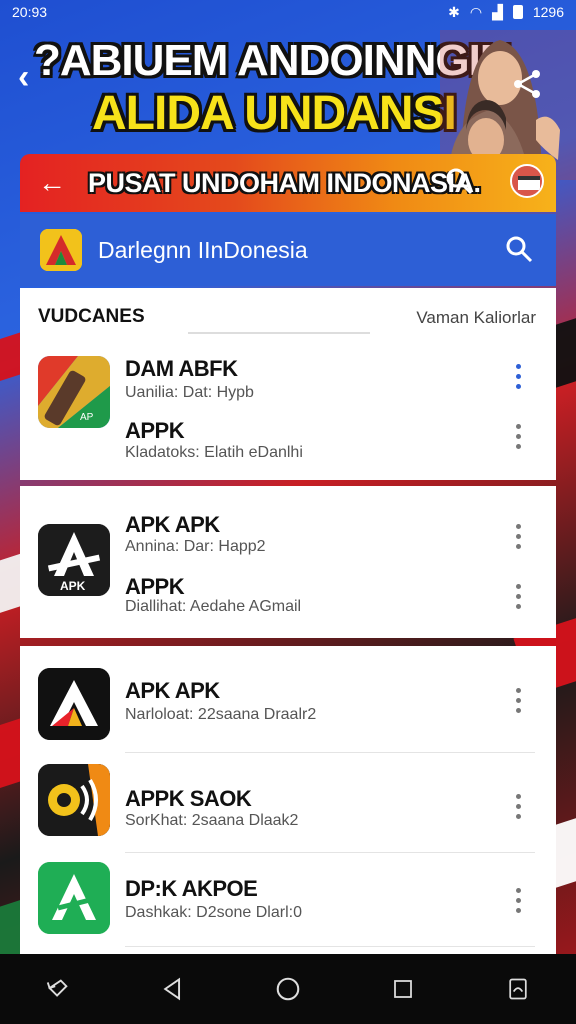  Describe the element at coordinates (74, 392) in the screenshot. I see `app-icon-maps: AP` at that location.